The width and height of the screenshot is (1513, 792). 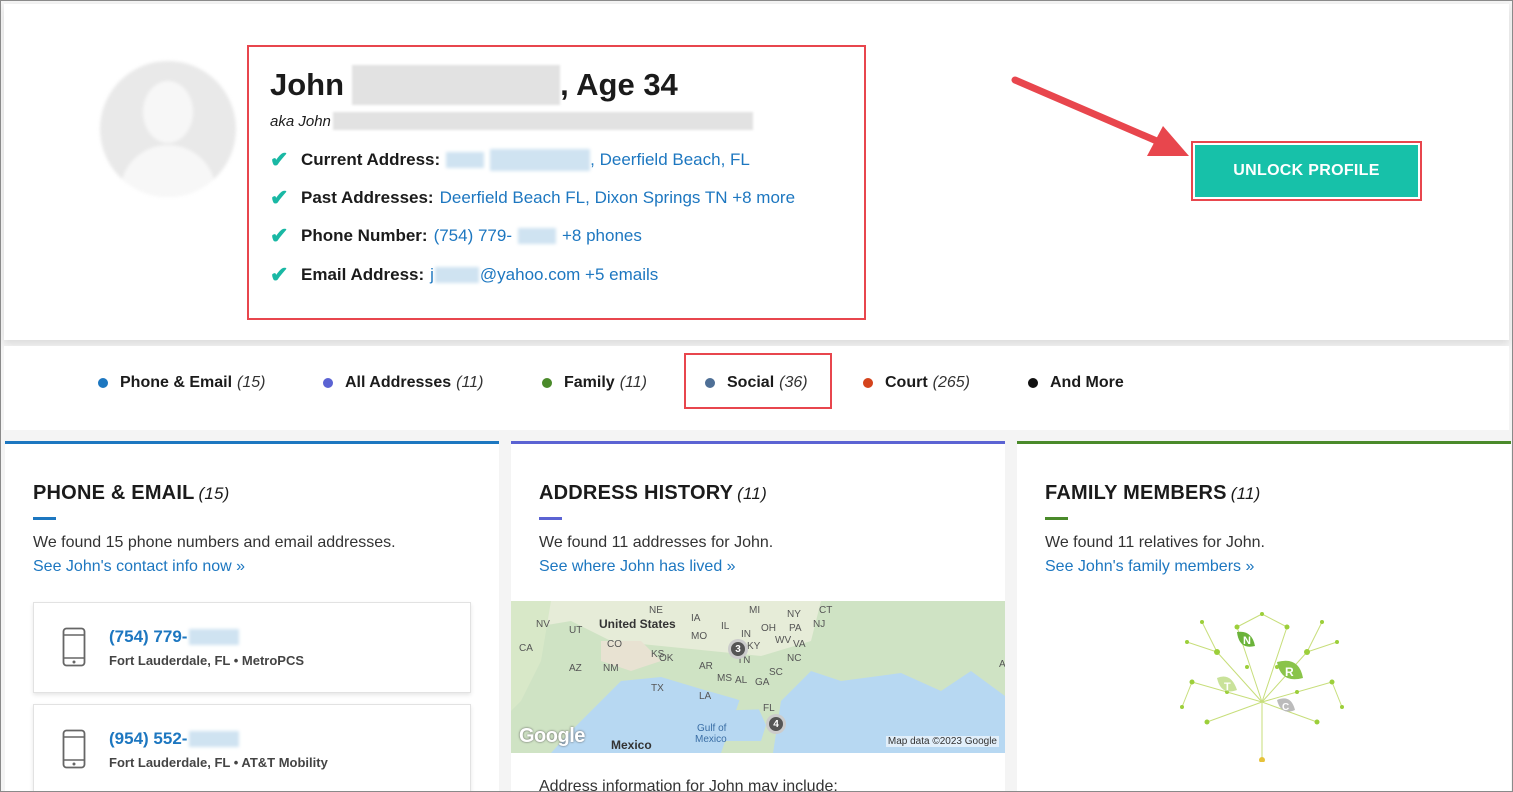 What do you see at coordinates (174, 739) in the screenshot?
I see `phone-number: (954) 552-` at bounding box center [174, 739].